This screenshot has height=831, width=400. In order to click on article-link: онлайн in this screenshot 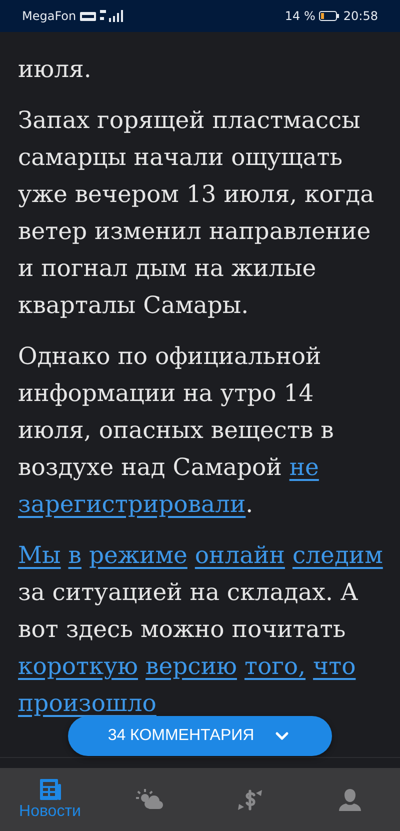, I will do `click(239, 555)`.